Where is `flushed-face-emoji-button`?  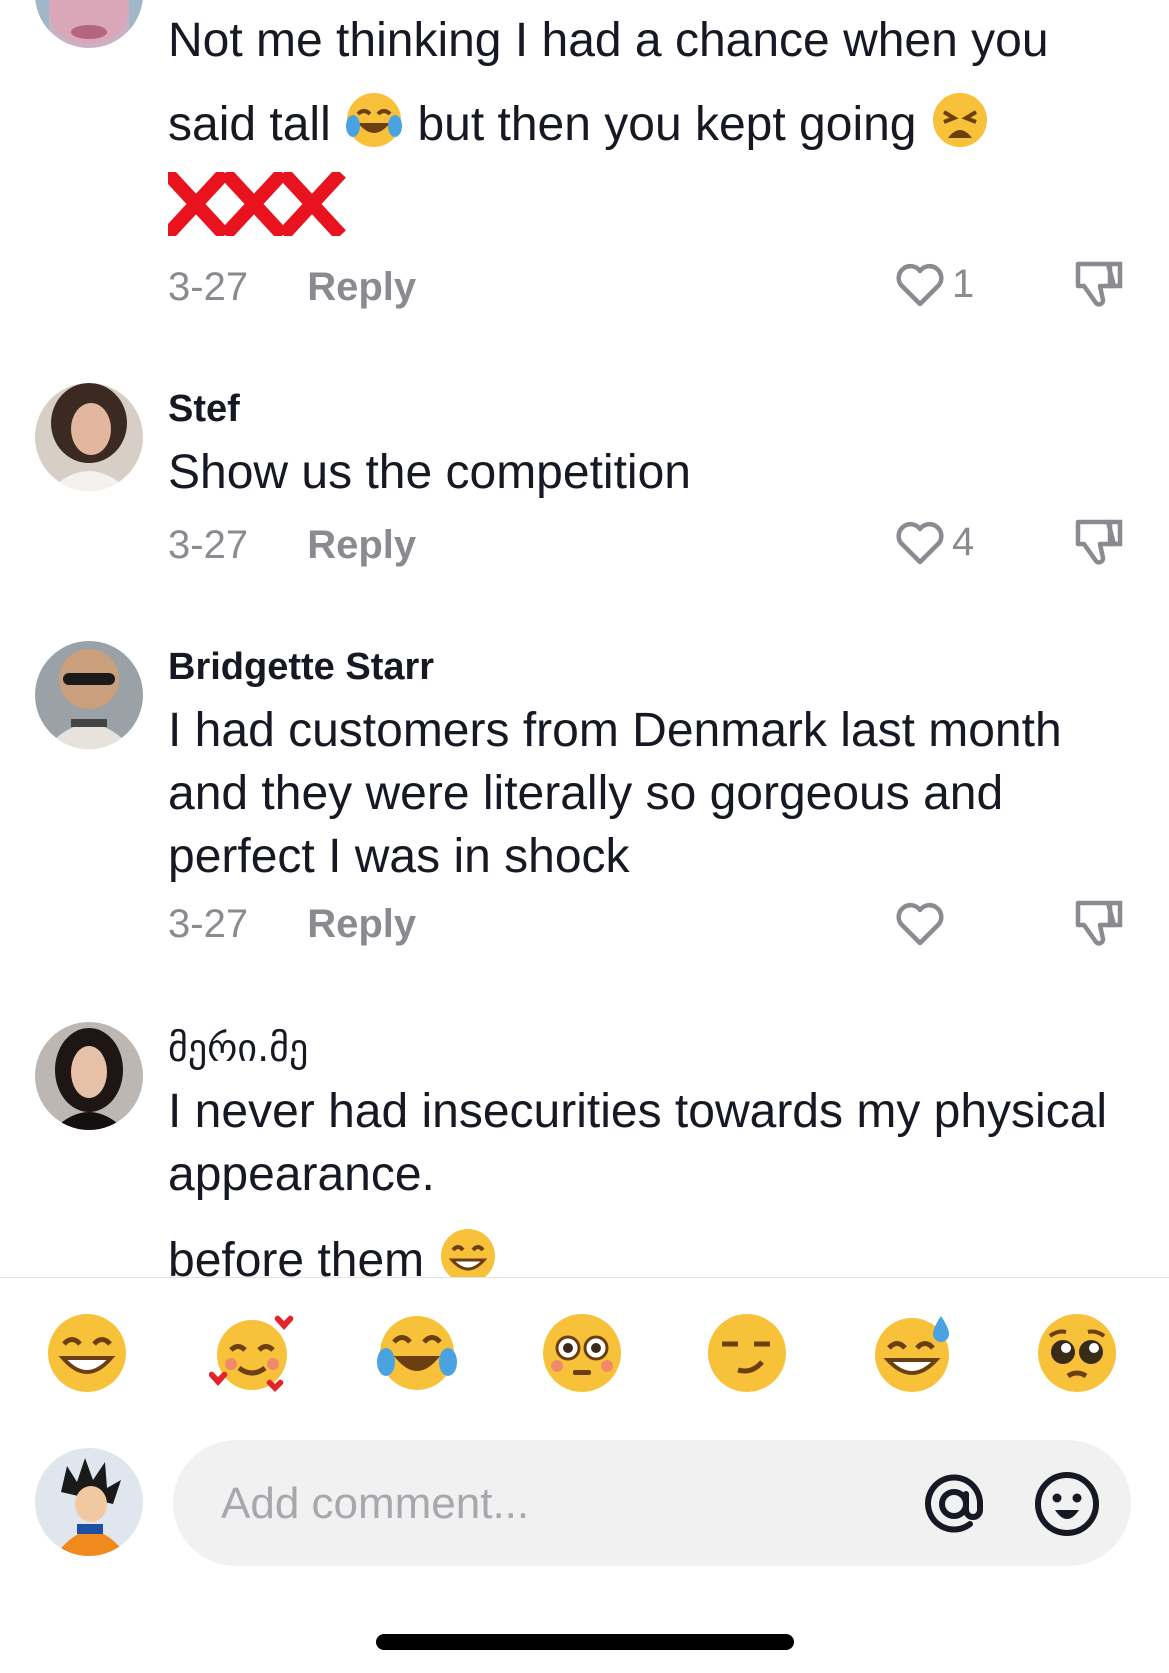
flushed-face-emoji-button is located at coordinates (582, 1353).